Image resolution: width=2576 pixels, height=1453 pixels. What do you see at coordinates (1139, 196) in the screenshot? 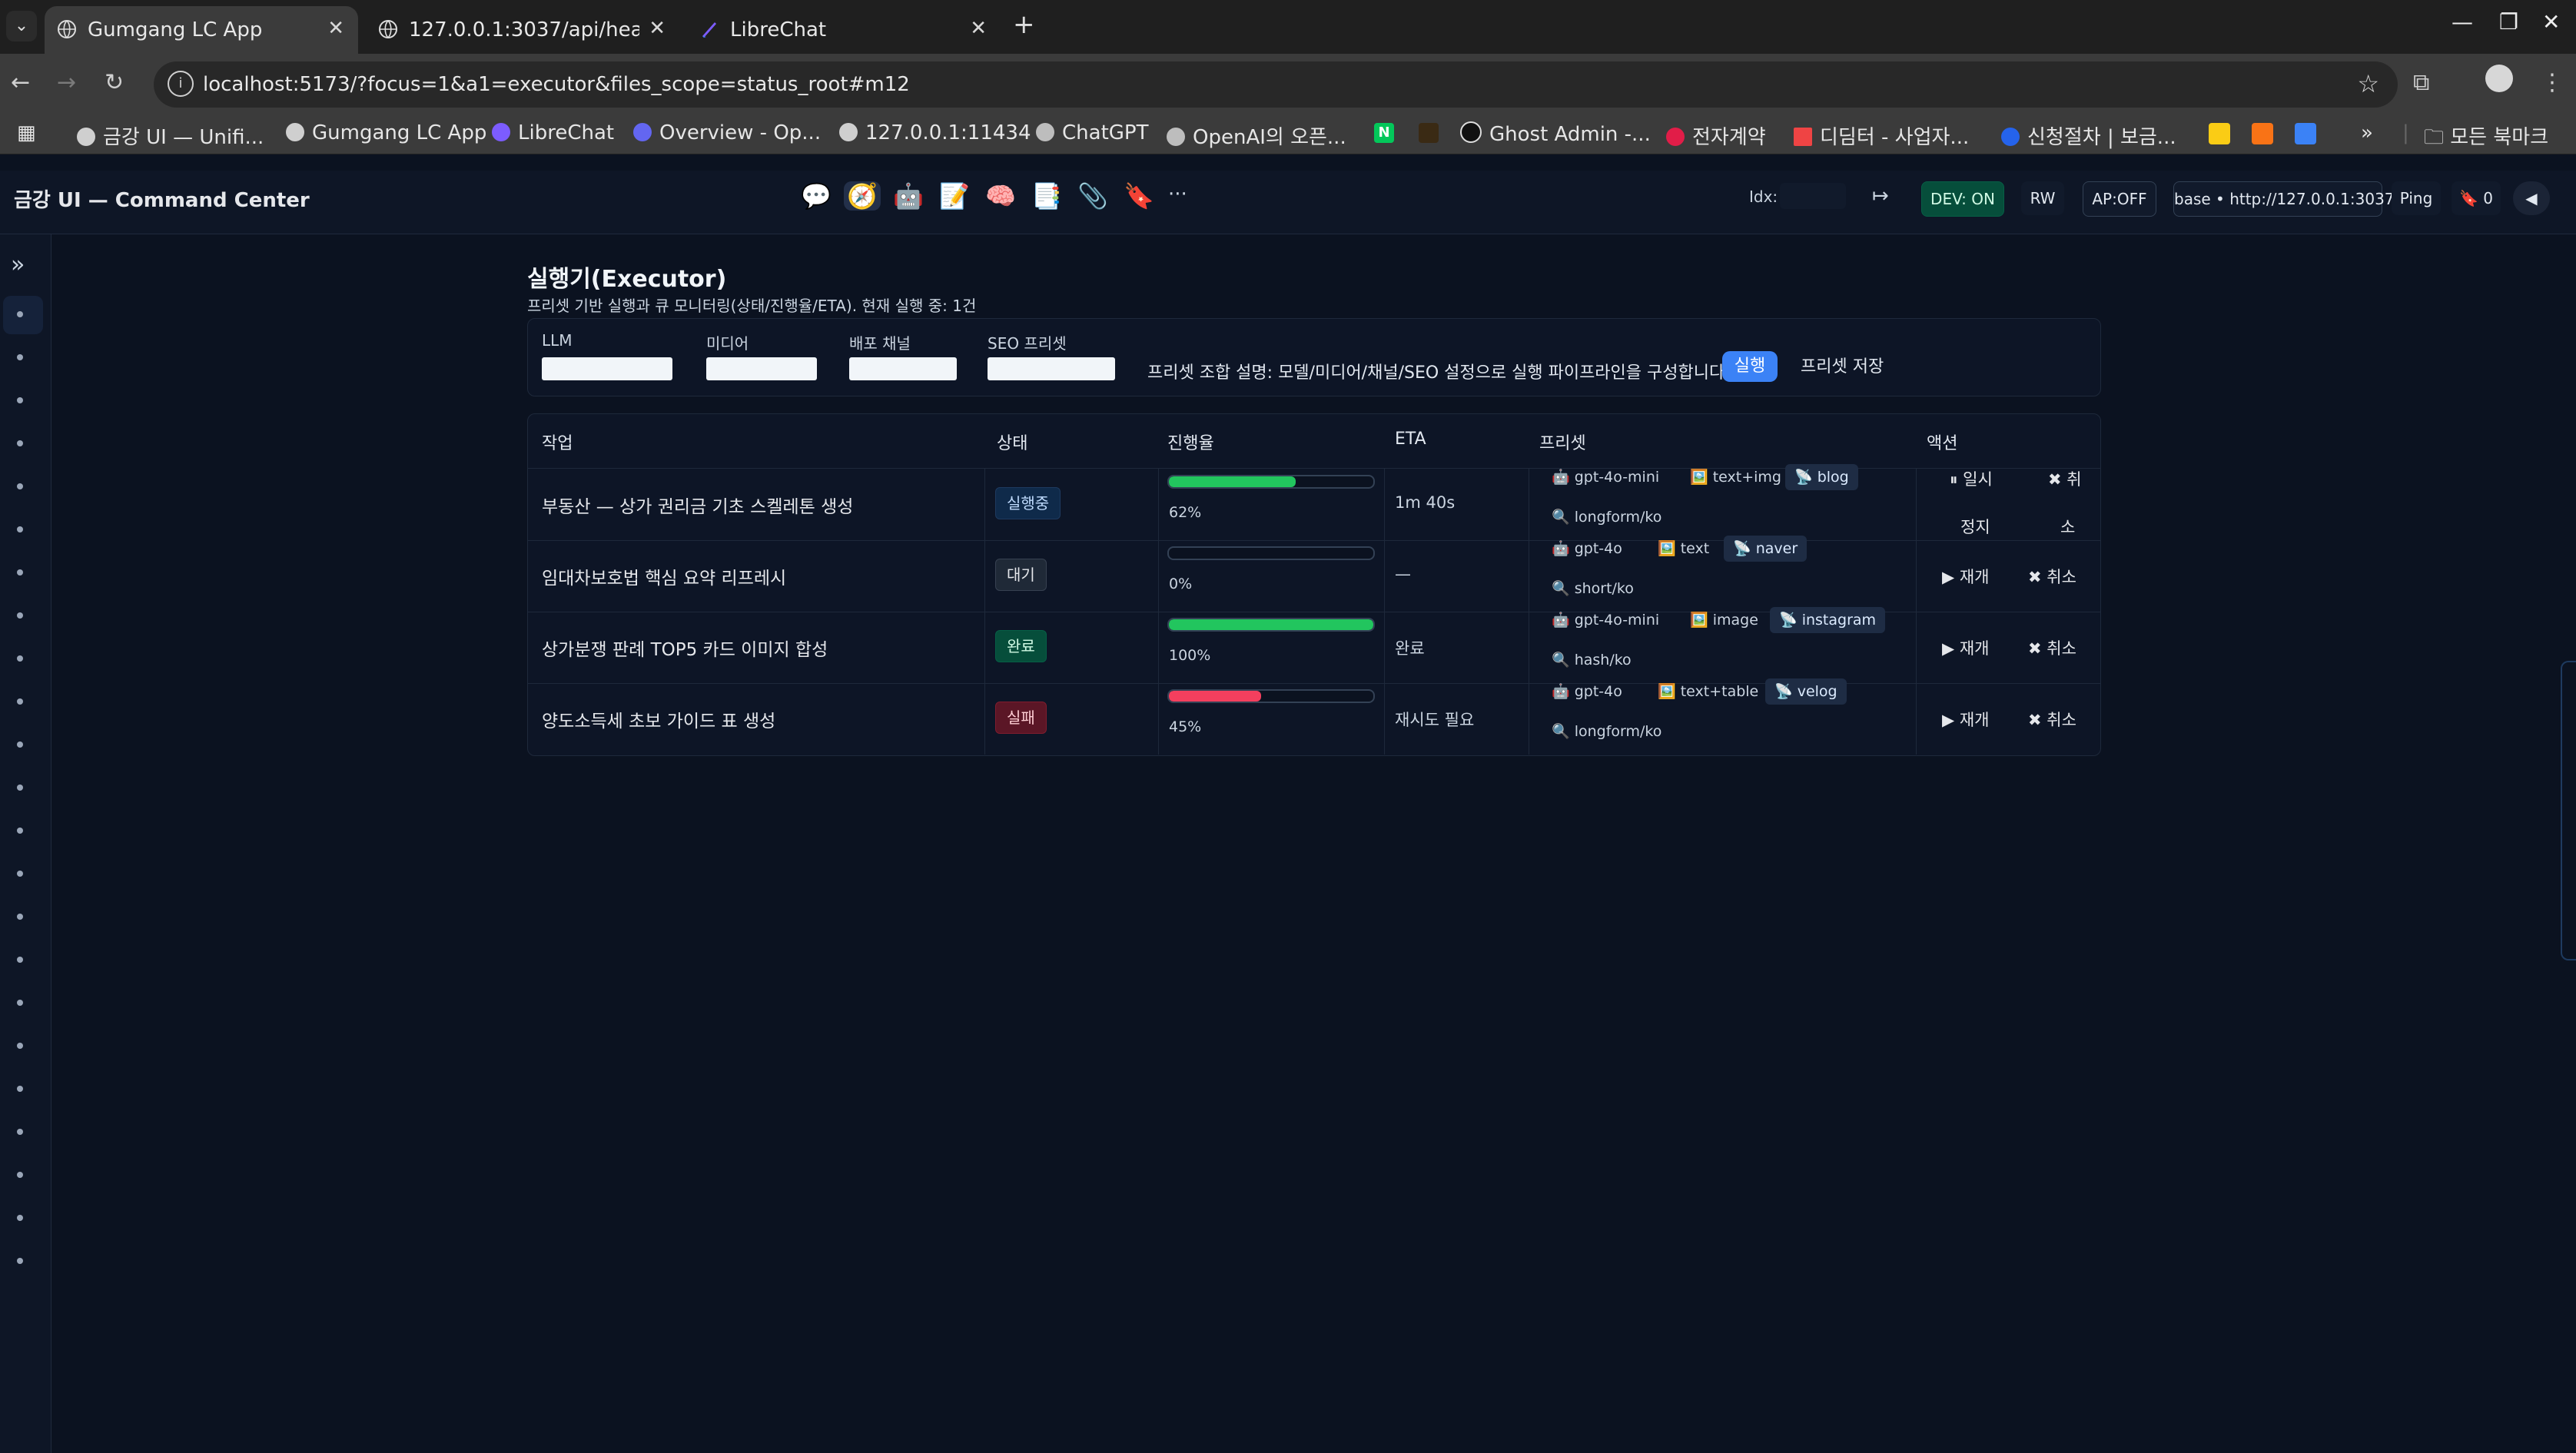
I see `bookmark-icon: 🔖` at bounding box center [1139, 196].